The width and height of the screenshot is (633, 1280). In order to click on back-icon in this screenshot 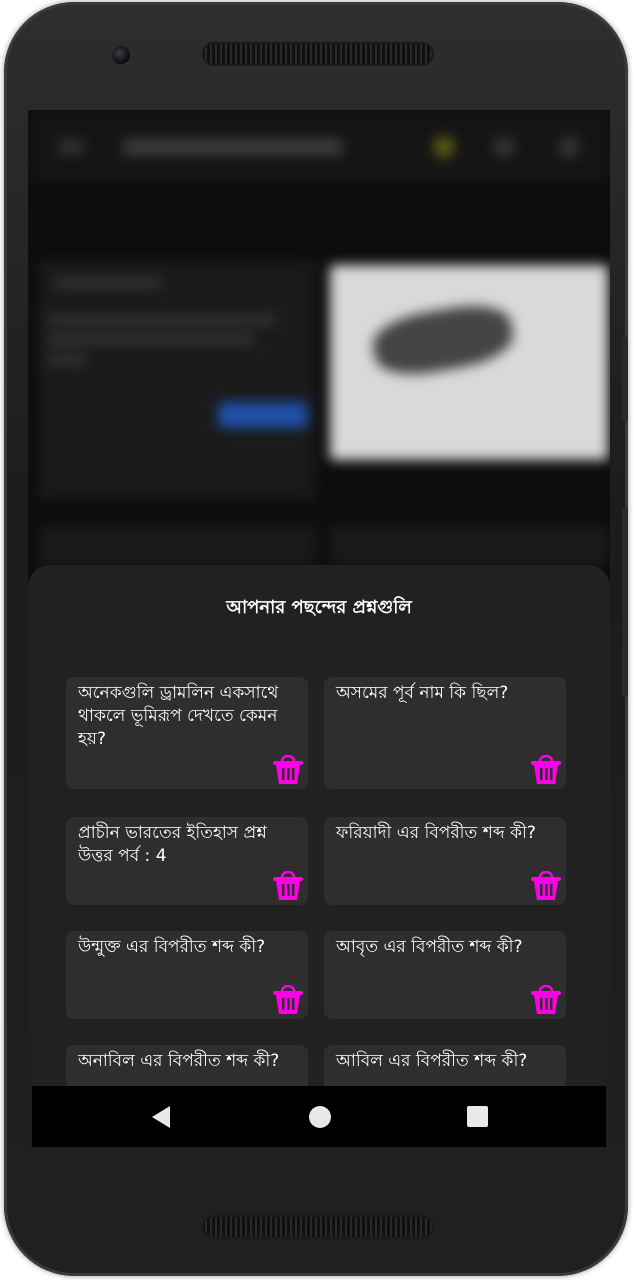, I will do `click(161, 1117)`.